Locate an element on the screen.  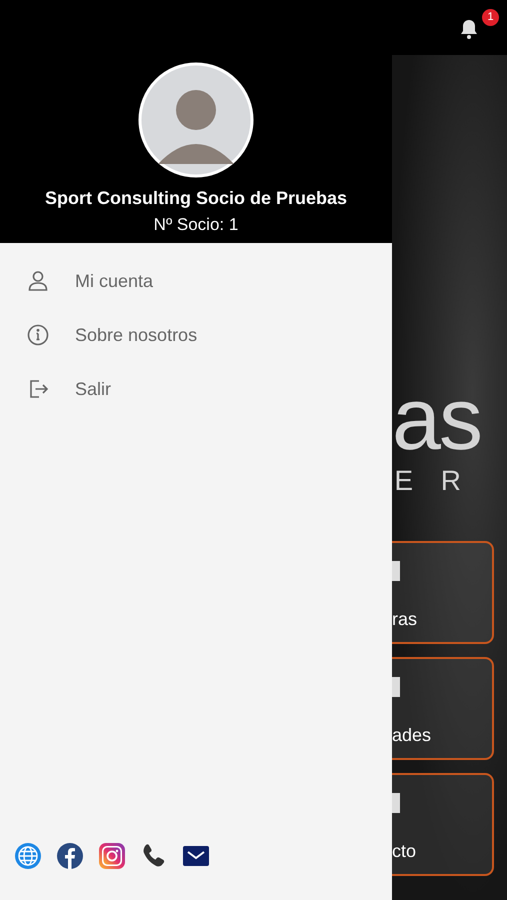
facebook-icon is located at coordinates (70, 856).